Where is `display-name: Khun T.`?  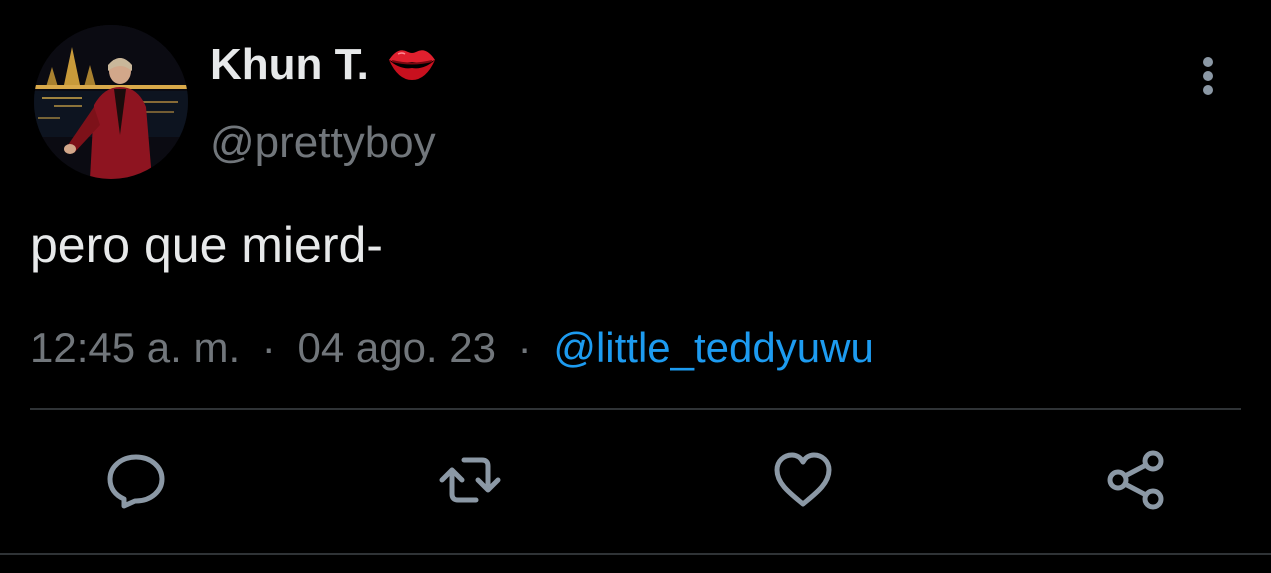
display-name: Khun T. is located at coordinates (289, 65).